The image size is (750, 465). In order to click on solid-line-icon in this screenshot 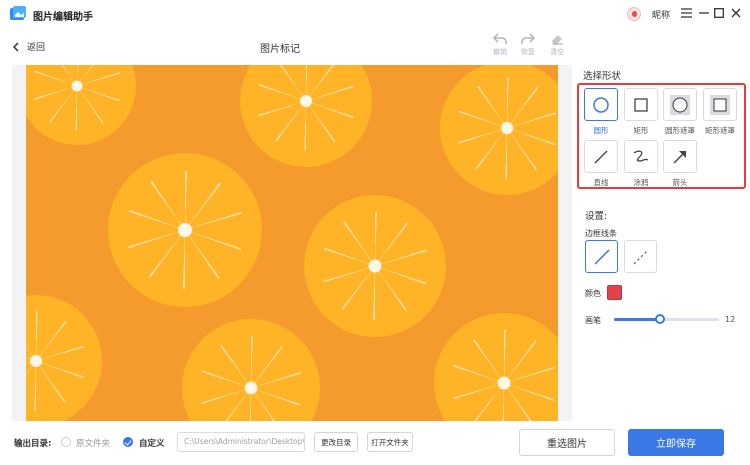, I will do `click(601, 256)`.